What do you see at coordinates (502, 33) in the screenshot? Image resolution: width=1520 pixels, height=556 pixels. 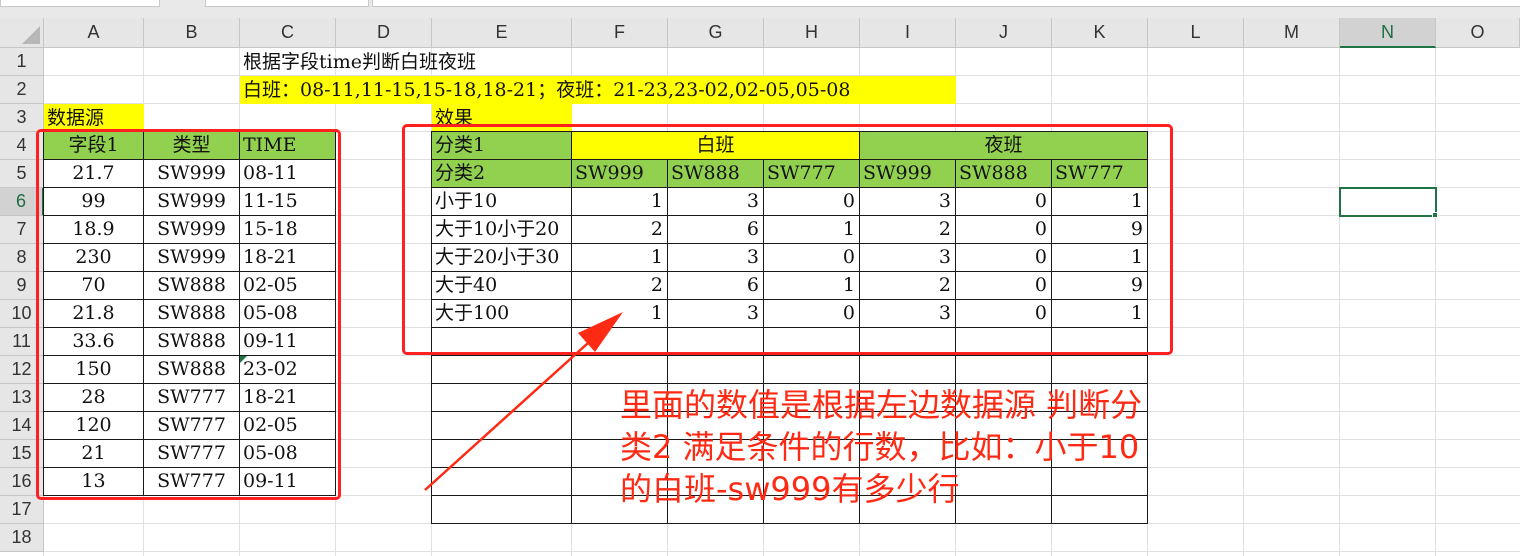 I see `column-header-e: E` at bounding box center [502, 33].